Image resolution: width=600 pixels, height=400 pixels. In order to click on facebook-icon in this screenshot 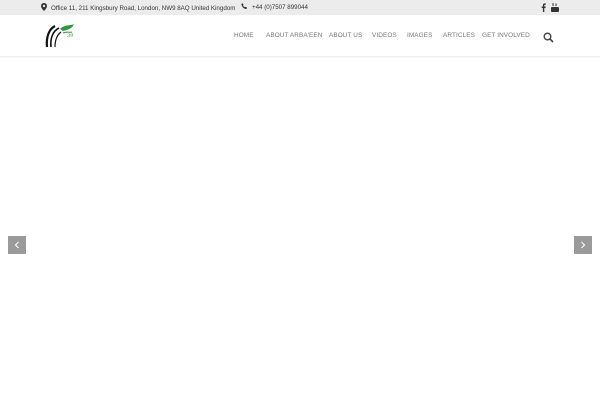, I will do `click(543, 7)`.